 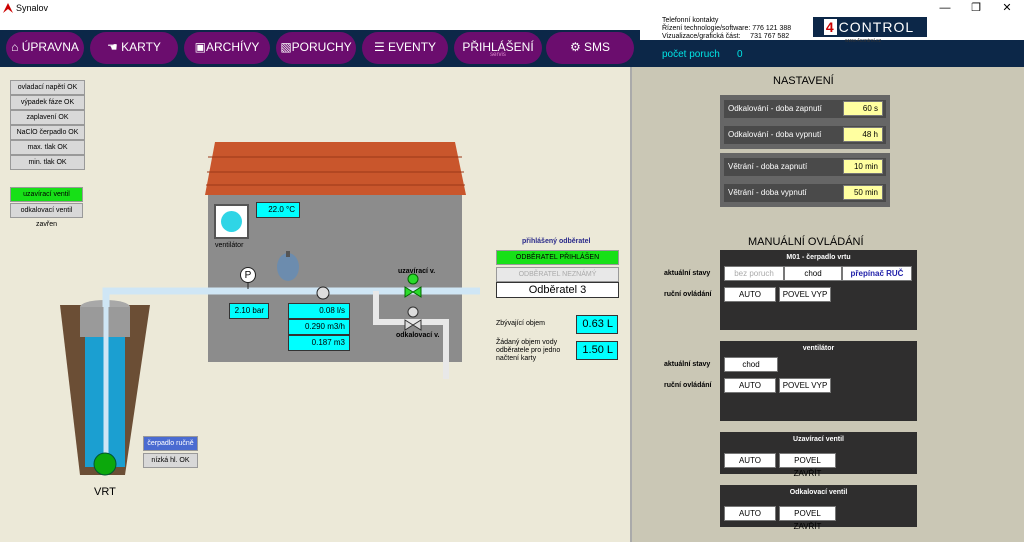 What do you see at coordinates (319, 327) in the screenshot?
I see `flow-rate-m3h: 0.290 m3/h` at bounding box center [319, 327].